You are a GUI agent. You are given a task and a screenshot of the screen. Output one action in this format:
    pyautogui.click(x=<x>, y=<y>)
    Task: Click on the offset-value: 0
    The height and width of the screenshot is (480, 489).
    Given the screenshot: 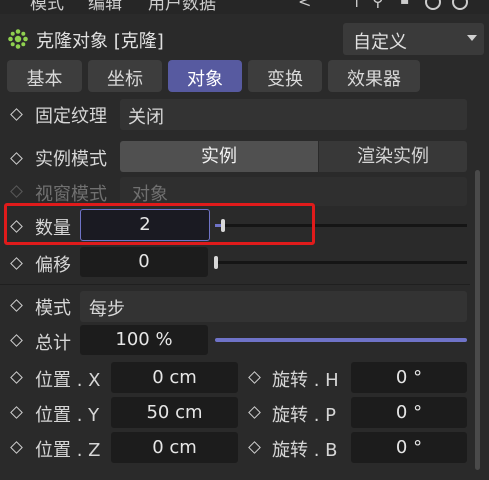 What is the action you would take?
    pyautogui.click(x=144, y=261)
    